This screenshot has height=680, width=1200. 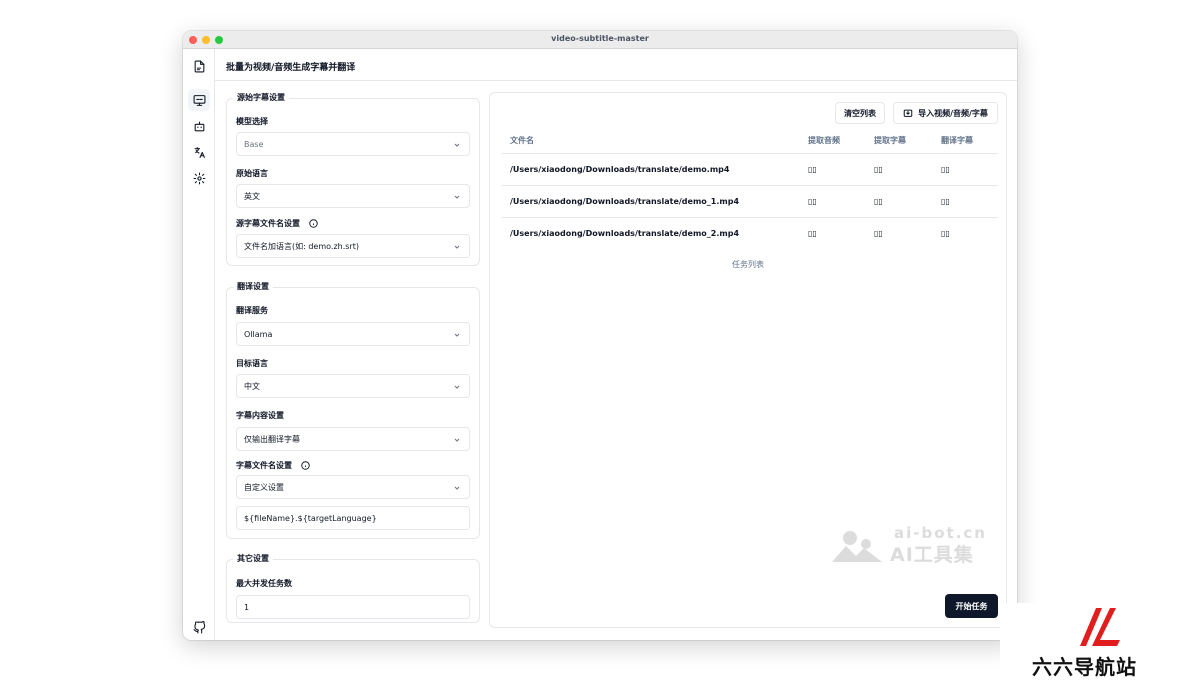 I want to click on import-button: 导入视频/音频/字幕, so click(x=945, y=113).